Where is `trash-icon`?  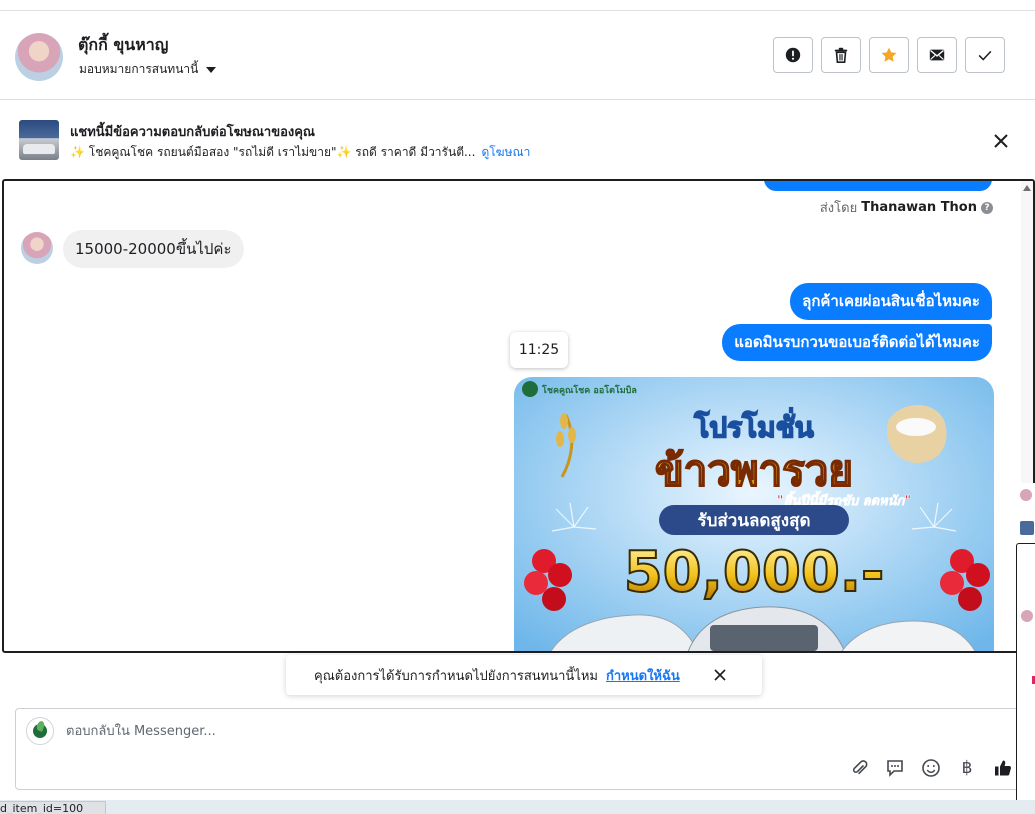 trash-icon is located at coordinates (841, 55).